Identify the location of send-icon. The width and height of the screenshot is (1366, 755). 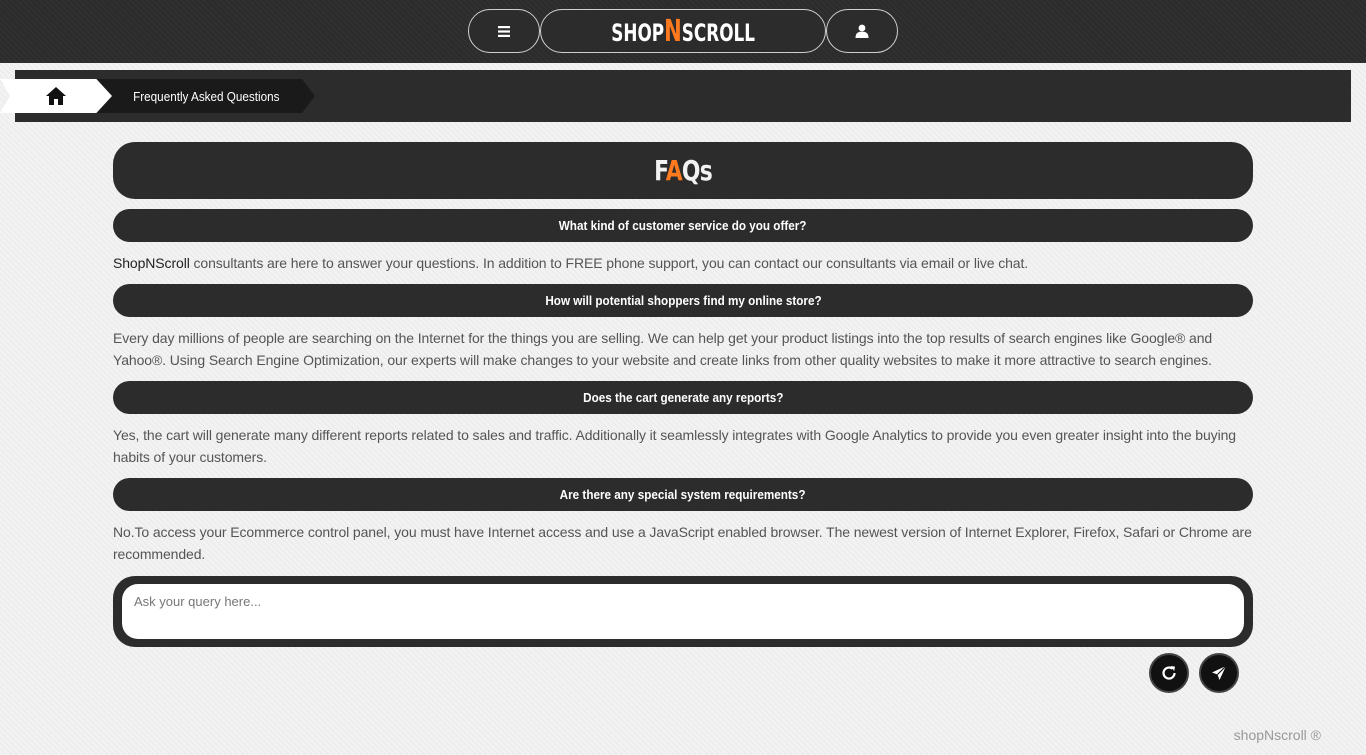
(1219, 672).